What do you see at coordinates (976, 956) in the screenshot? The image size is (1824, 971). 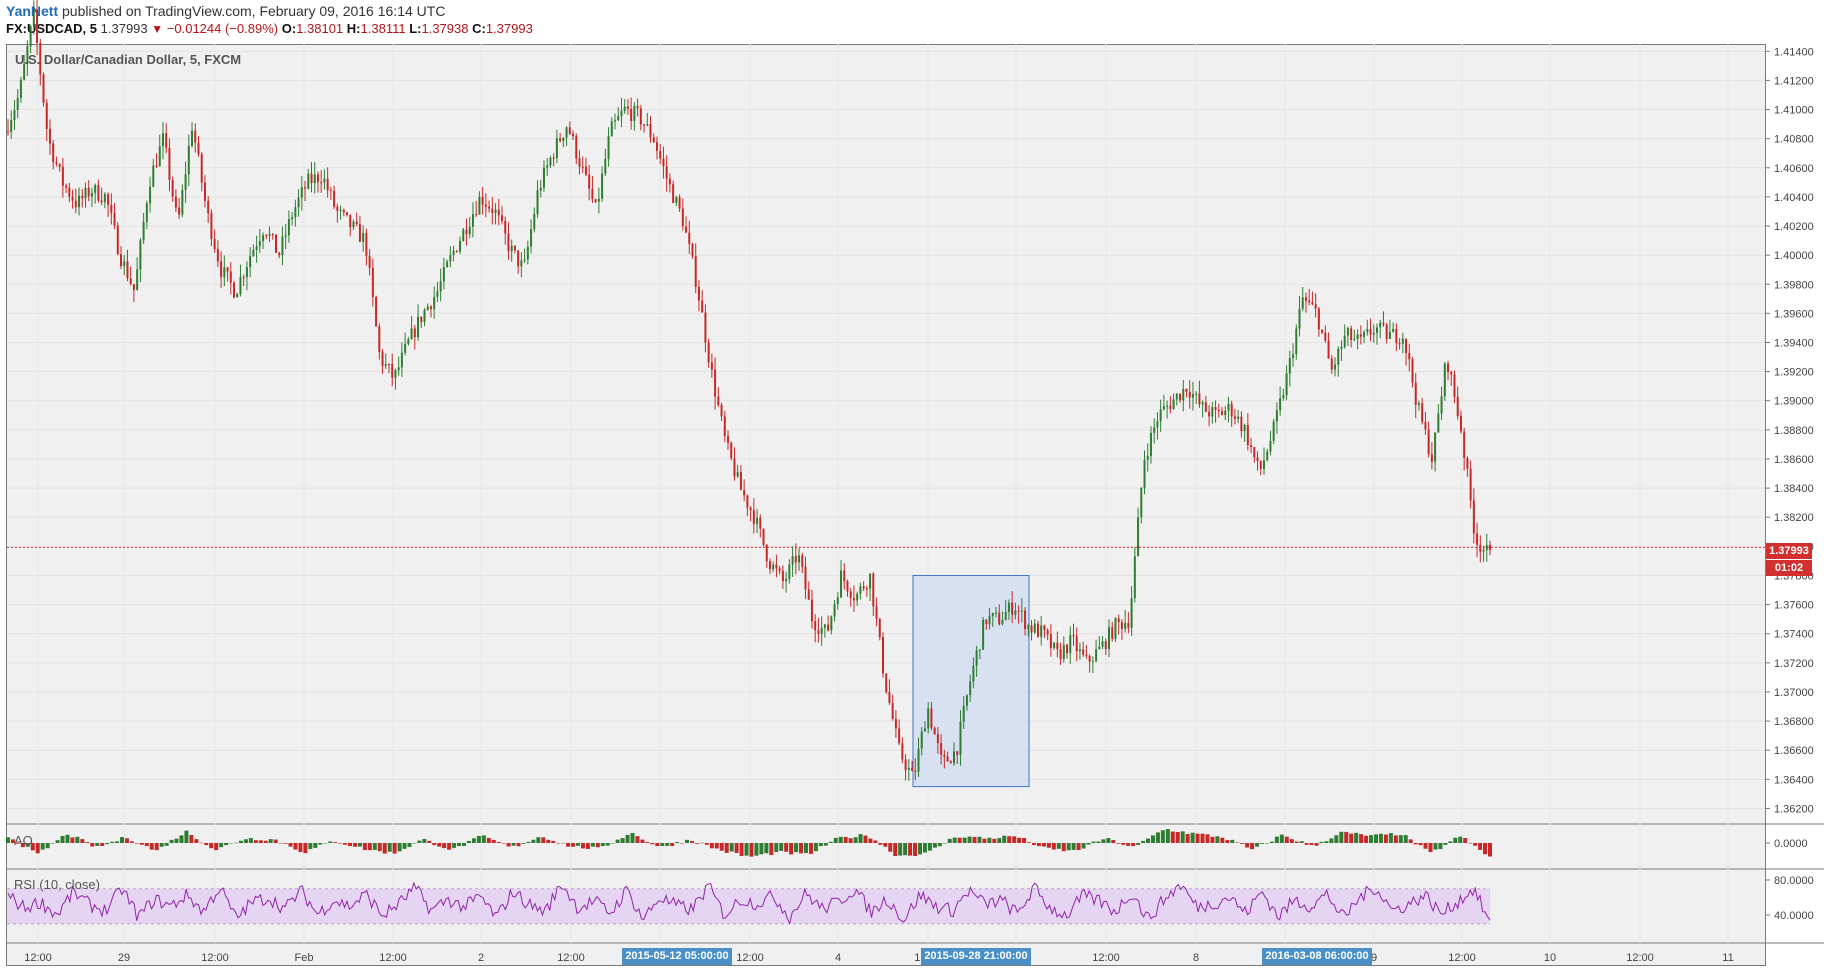 I see `time-marker-2: 2015-09-28 21:00:00` at bounding box center [976, 956].